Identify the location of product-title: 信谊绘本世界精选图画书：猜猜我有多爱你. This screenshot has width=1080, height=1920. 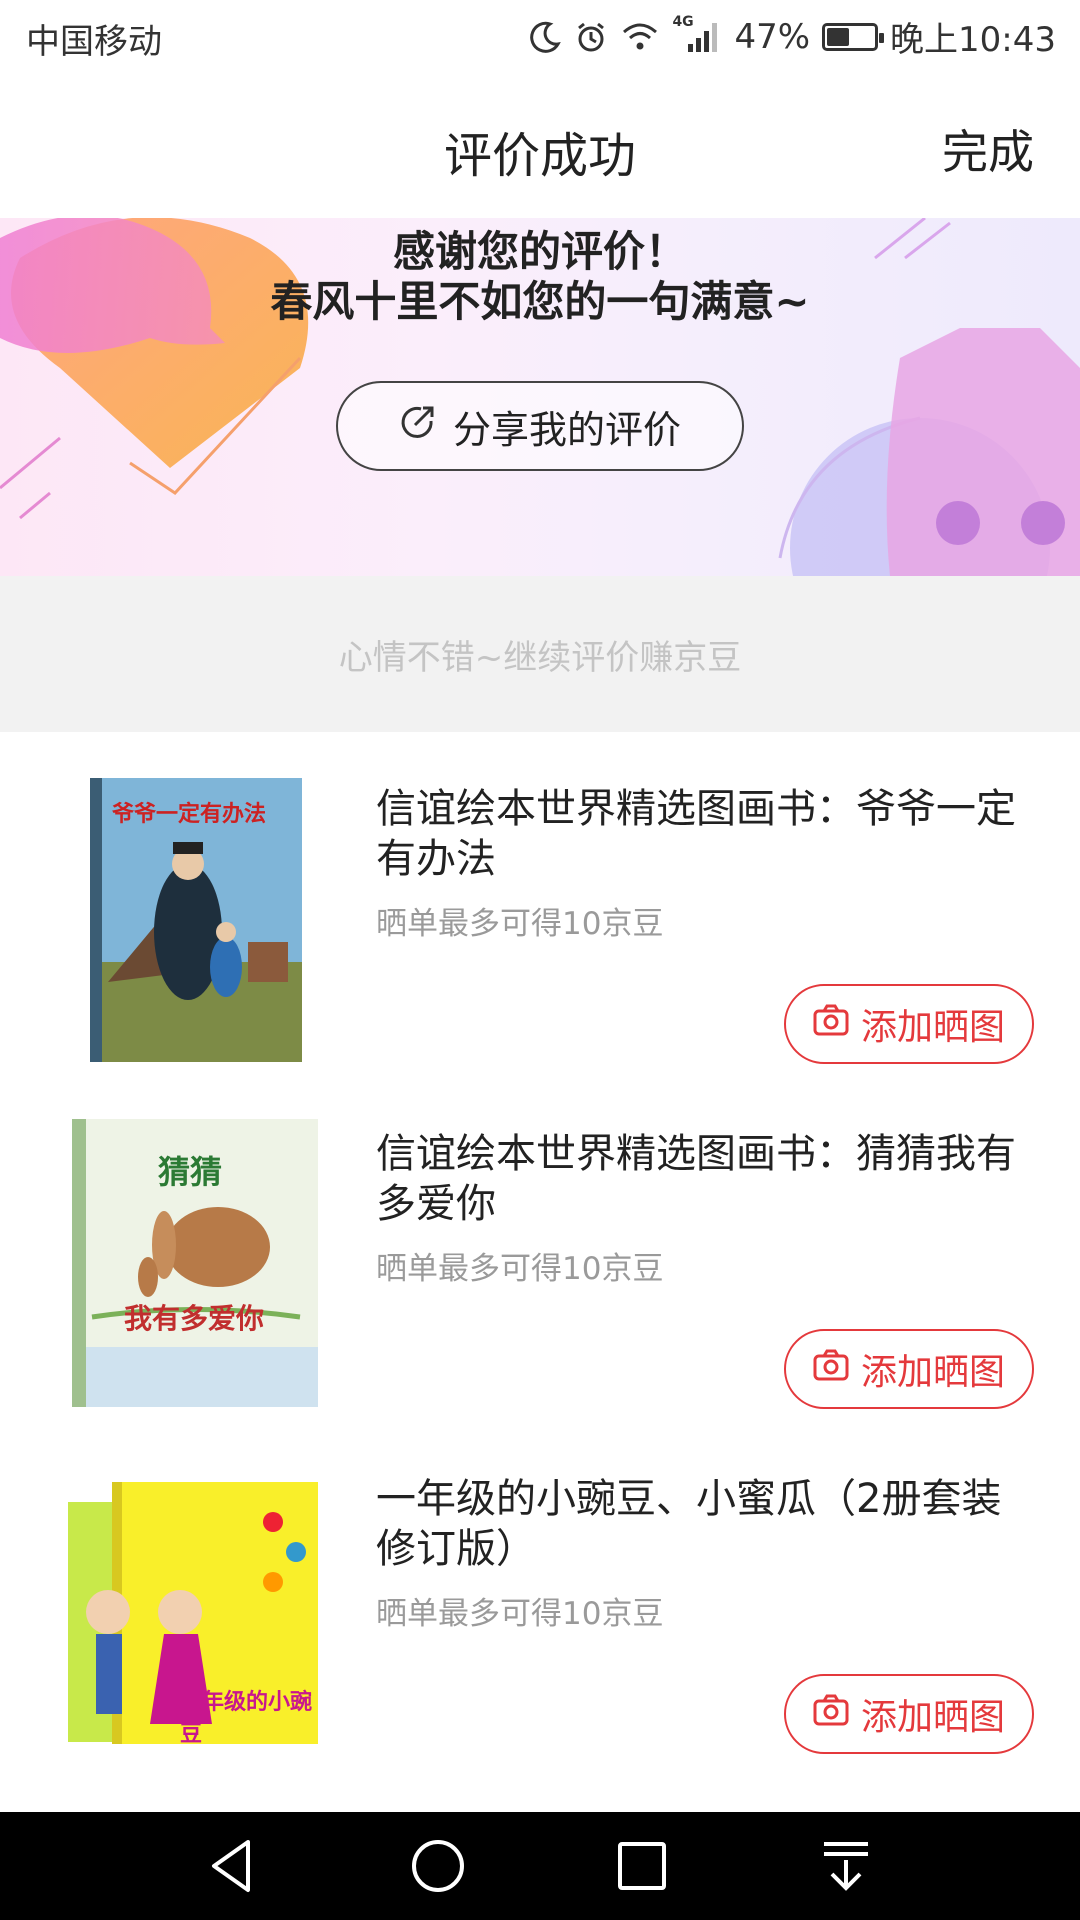
(706, 1179).